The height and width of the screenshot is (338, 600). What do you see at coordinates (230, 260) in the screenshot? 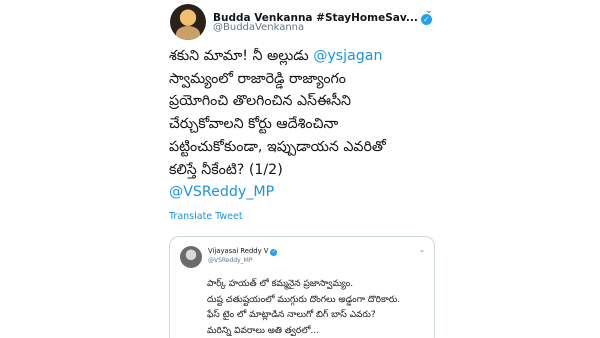
I see `quoted-handle: @VSReddy_MP` at bounding box center [230, 260].